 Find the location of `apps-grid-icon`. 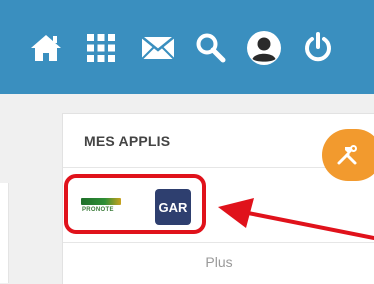

apps-grid-icon is located at coordinates (101, 48).